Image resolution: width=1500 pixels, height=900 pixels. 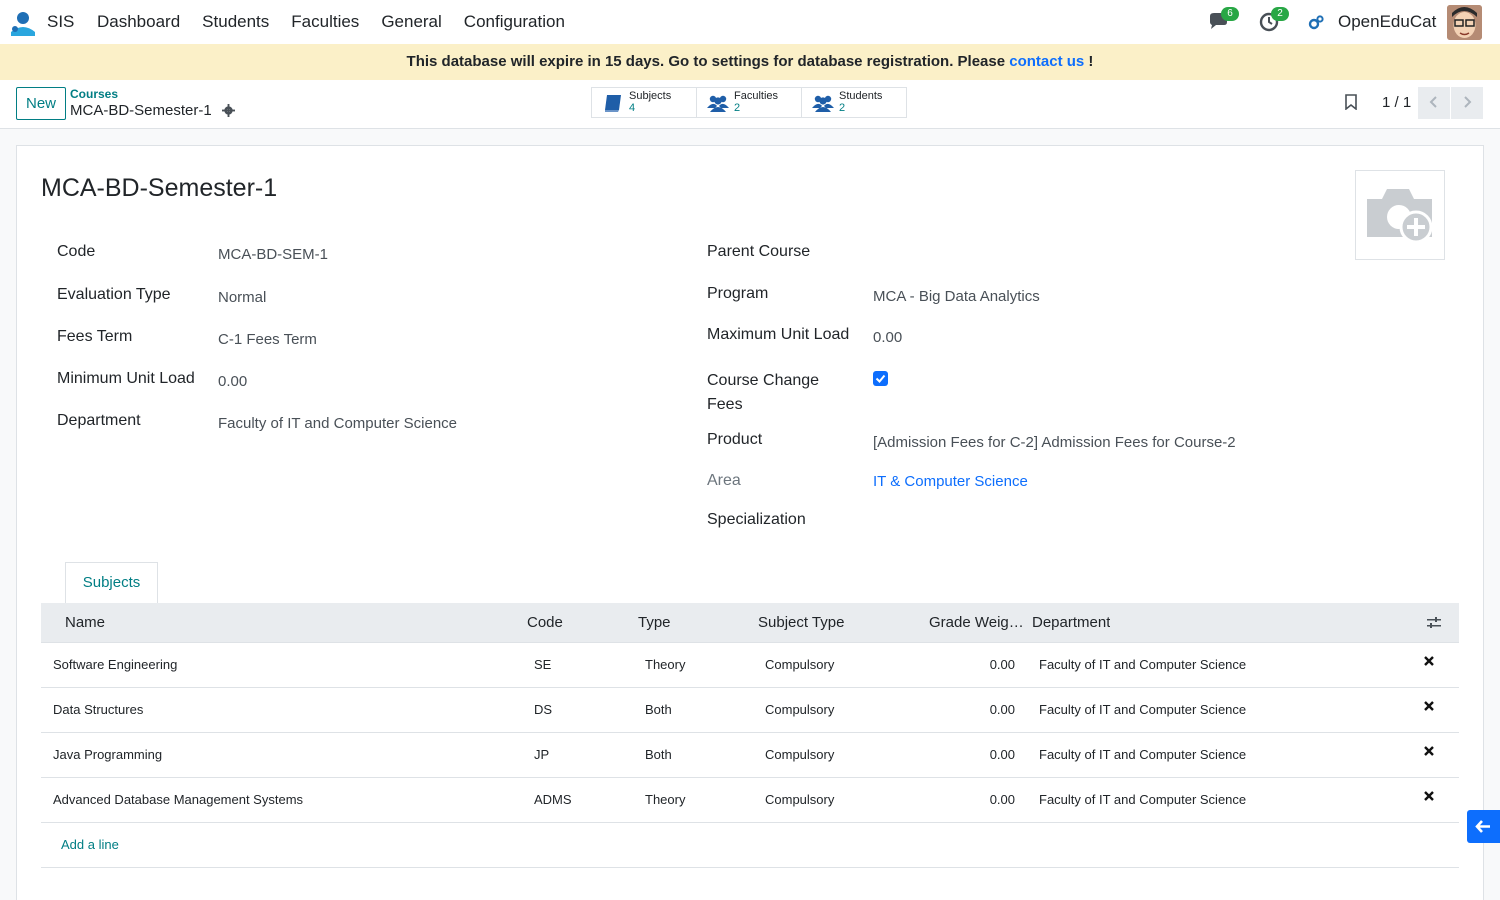 I want to click on evaluation-type-field: Normal, so click(x=242, y=297).